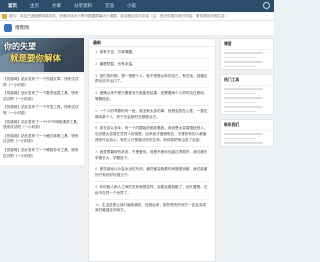  Describe the element at coordinates (152, 53) in the screenshot. I see `paragraph: 1. 唯有不苦，方得清醒。` at that location.